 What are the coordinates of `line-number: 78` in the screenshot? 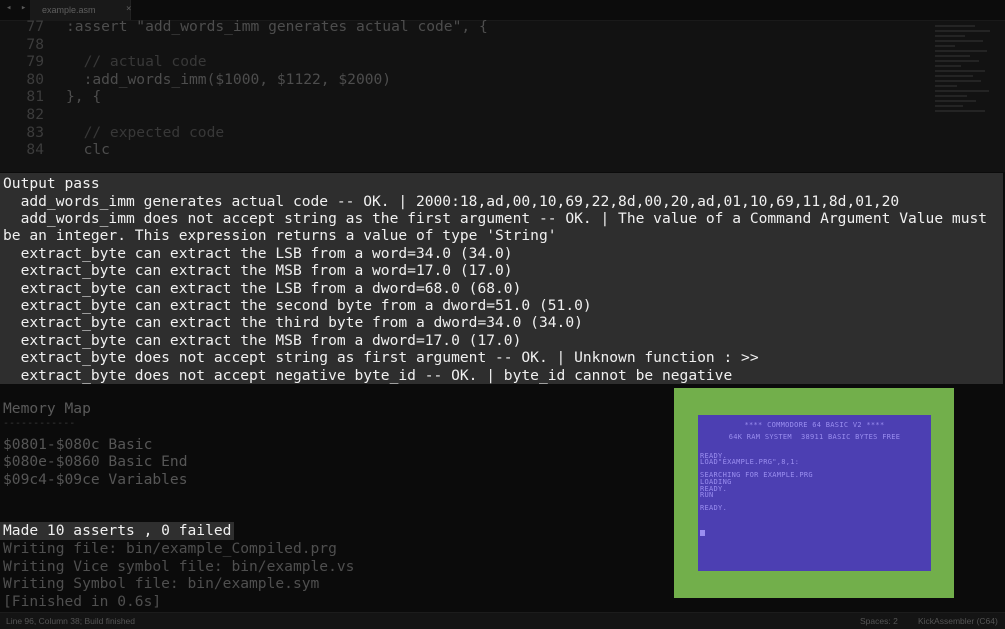 It's located at (35, 44).